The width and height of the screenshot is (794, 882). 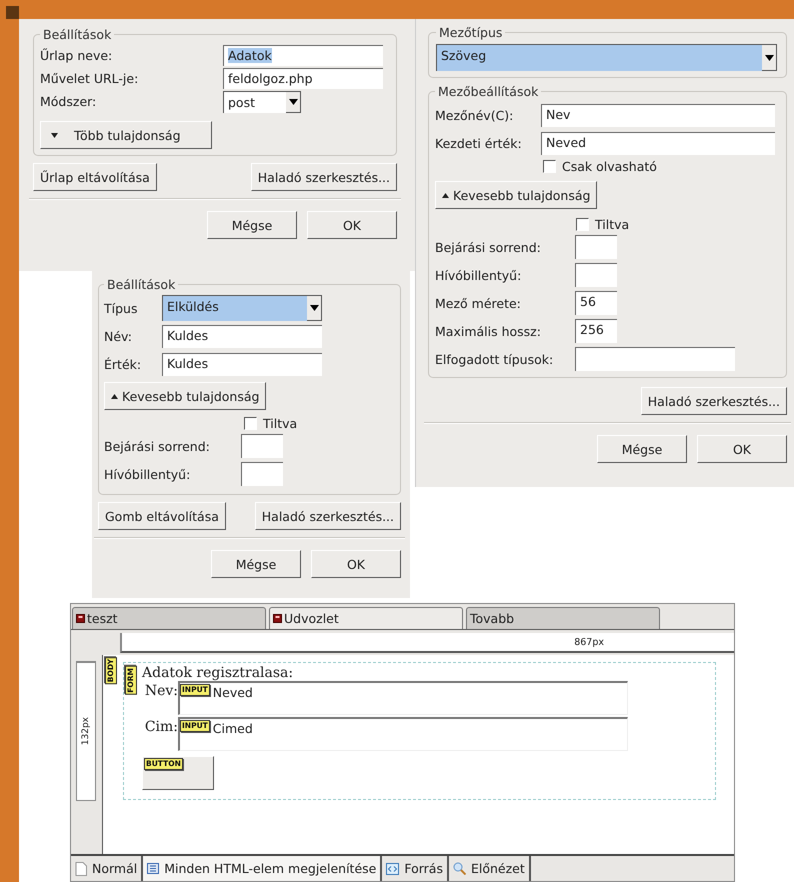 What do you see at coordinates (303, 78) in the screenshot?
I see `text-field: feldolgoz.php` at bounding box center [303, 78].